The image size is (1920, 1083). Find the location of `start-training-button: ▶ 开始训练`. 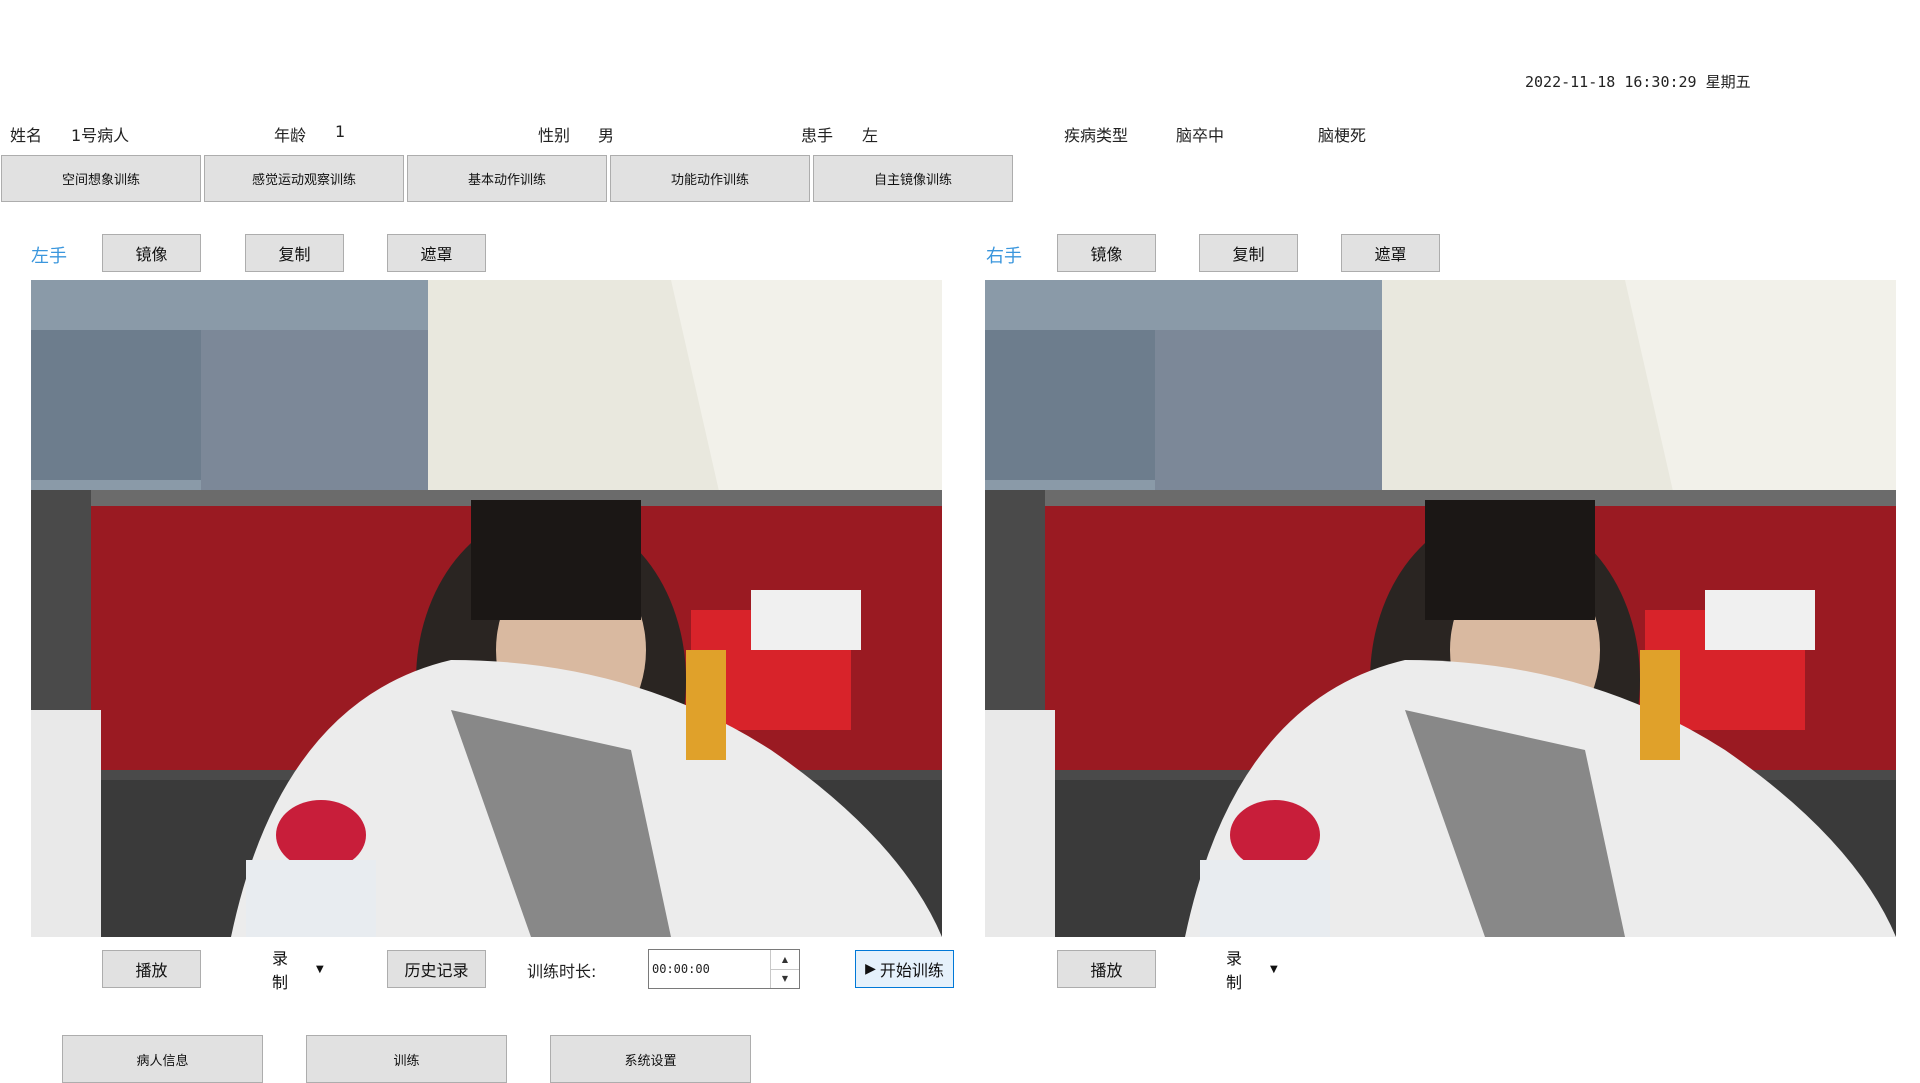

start-training-button: ▶ 开始训练 is located at coordinates (904, 969).